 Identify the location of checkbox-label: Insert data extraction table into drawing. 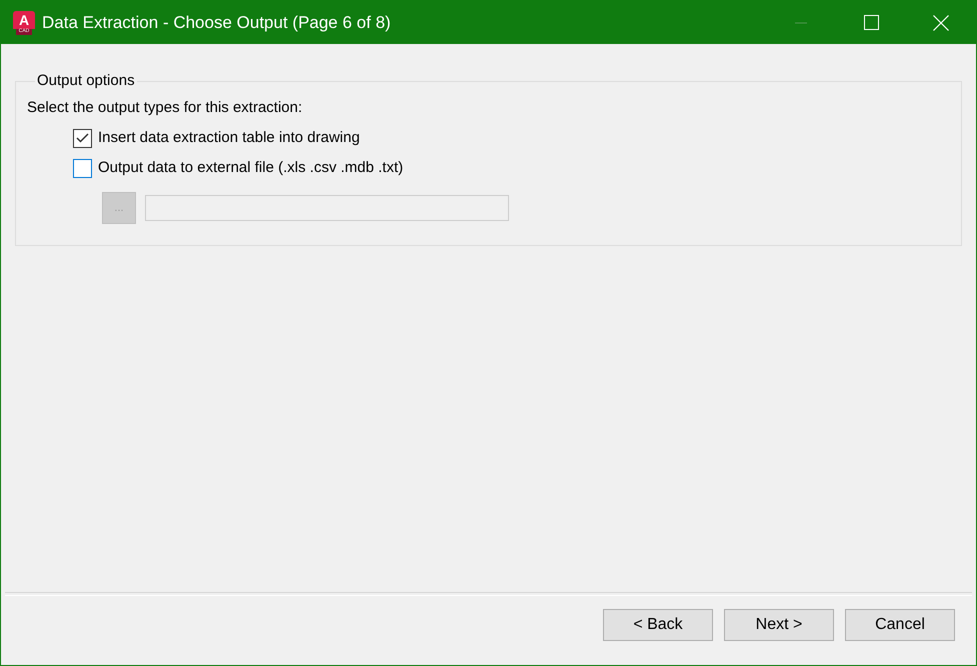
(229, 138).